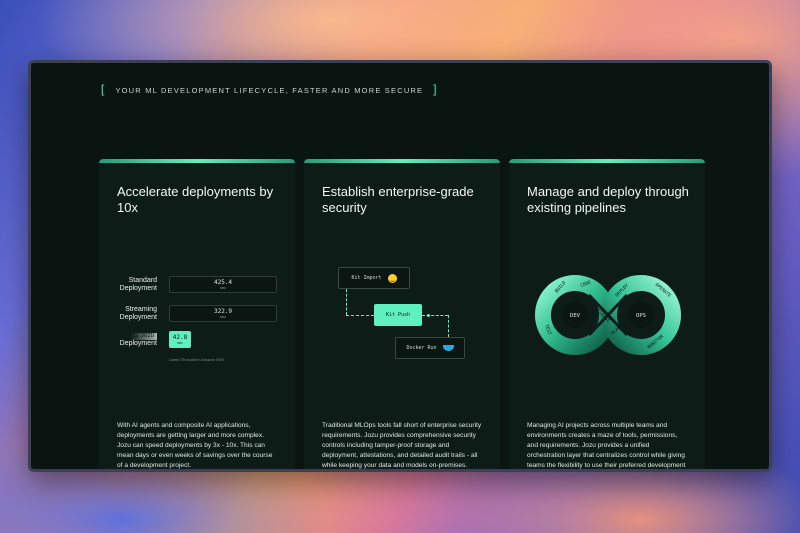 This screenshot has width=800, height=533. What do you see at coordinates (138, 313) in the screenshot?
I see `bench-label: Streaming Deployment` at bounding box center [138, 313].